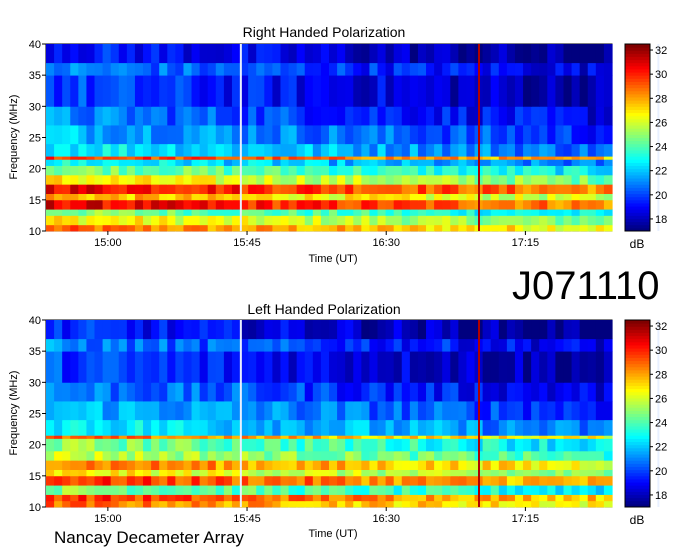  Describe the element at coordinates (386, 519) in the screenshot. I see `x-tick-label: 16:30` at that location.